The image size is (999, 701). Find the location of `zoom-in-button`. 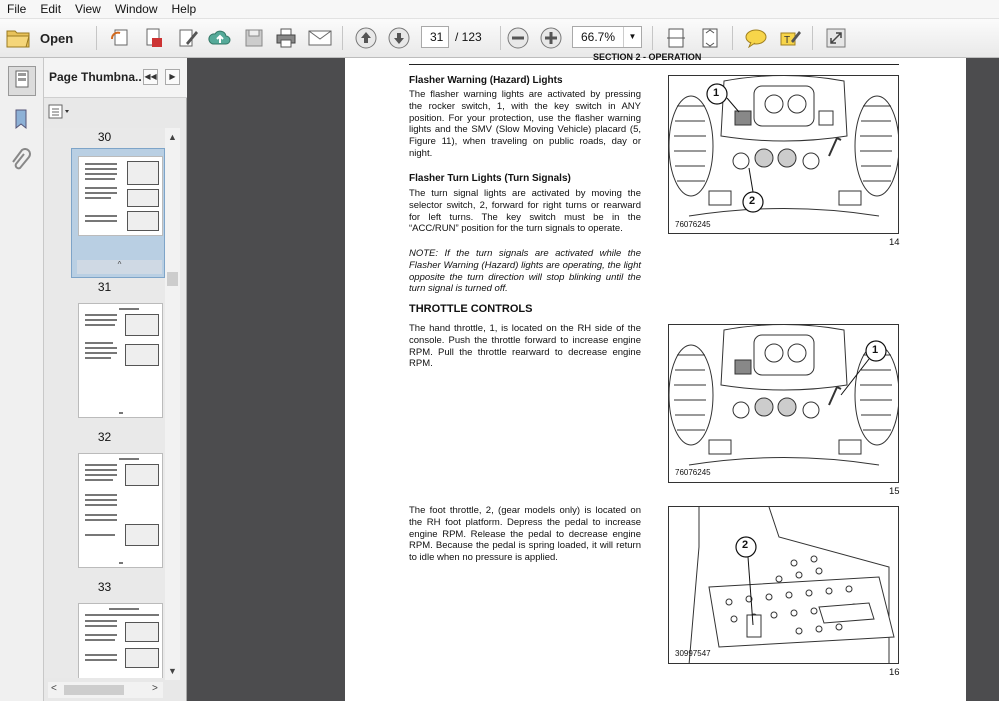

zoom-in-button is located at coordinates (551, 38).